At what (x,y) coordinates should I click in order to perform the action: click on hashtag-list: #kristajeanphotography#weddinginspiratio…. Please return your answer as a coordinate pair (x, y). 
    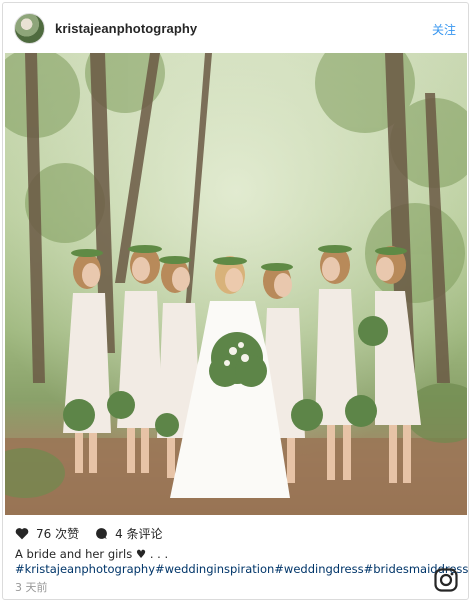
    Looking at the image, I should click on (241, 569).